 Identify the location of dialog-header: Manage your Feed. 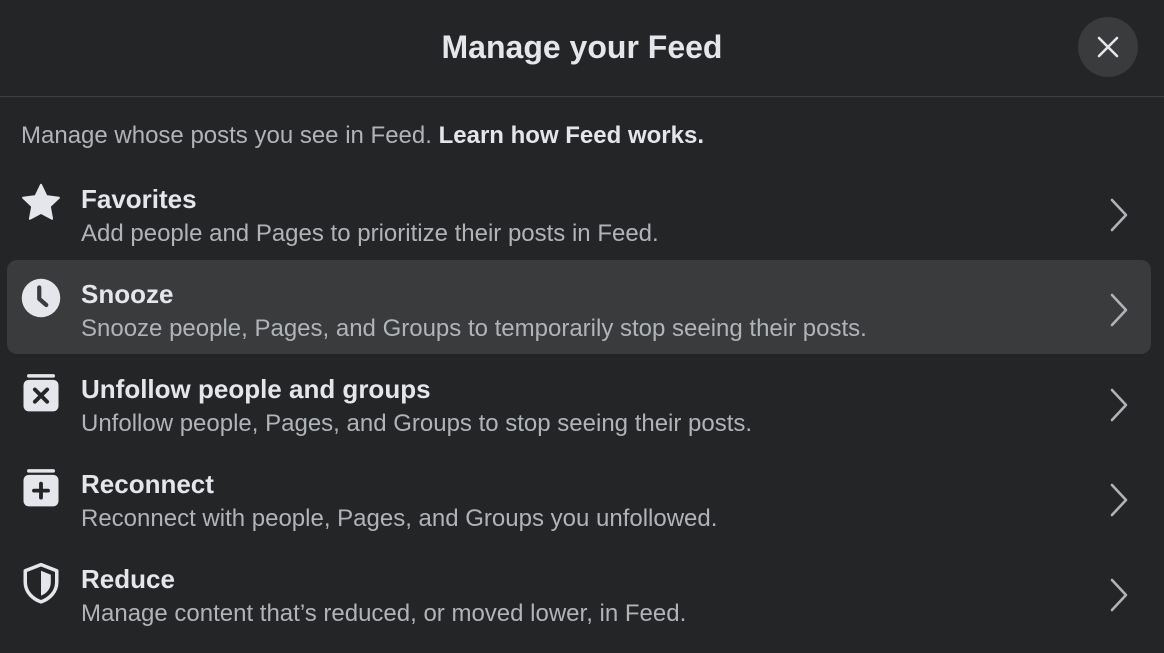
(582, 48).